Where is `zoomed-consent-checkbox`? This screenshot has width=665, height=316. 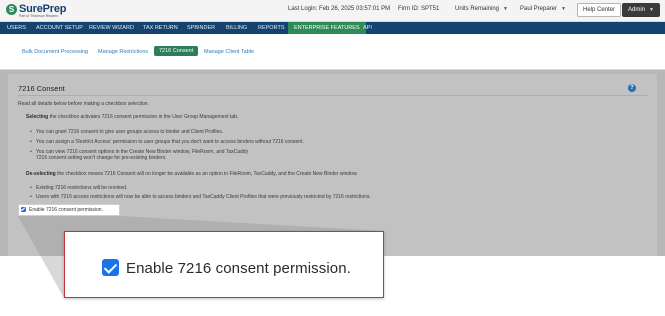
zoomed-consent-checkbox is located at coordinates (110, 267).